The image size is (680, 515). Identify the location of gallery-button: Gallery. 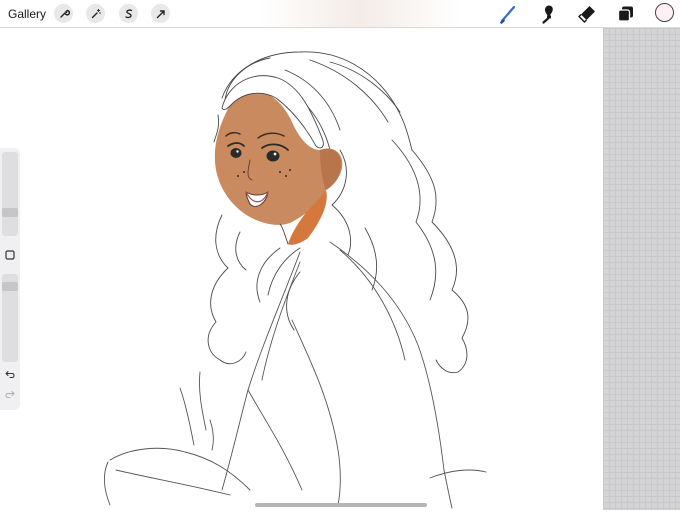
(27, 14).